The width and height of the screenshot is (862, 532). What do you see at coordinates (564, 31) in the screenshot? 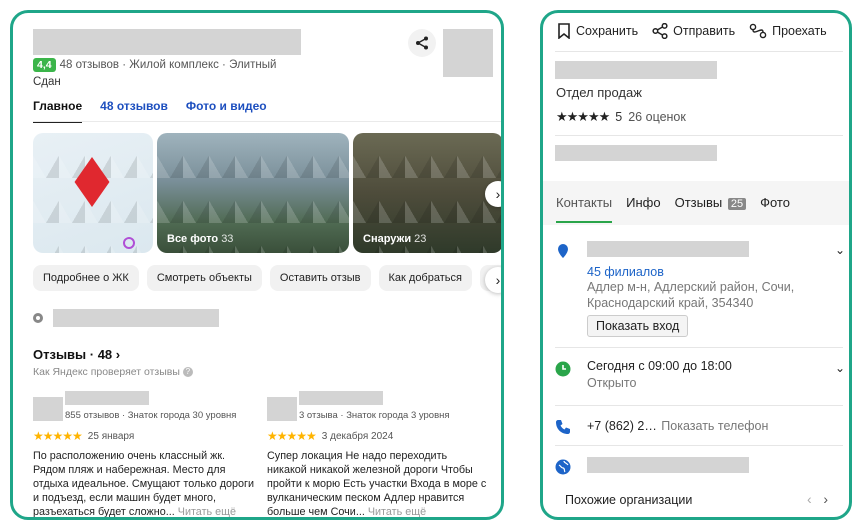
I see `bookmark-icon` at bounding box center [564, 31].